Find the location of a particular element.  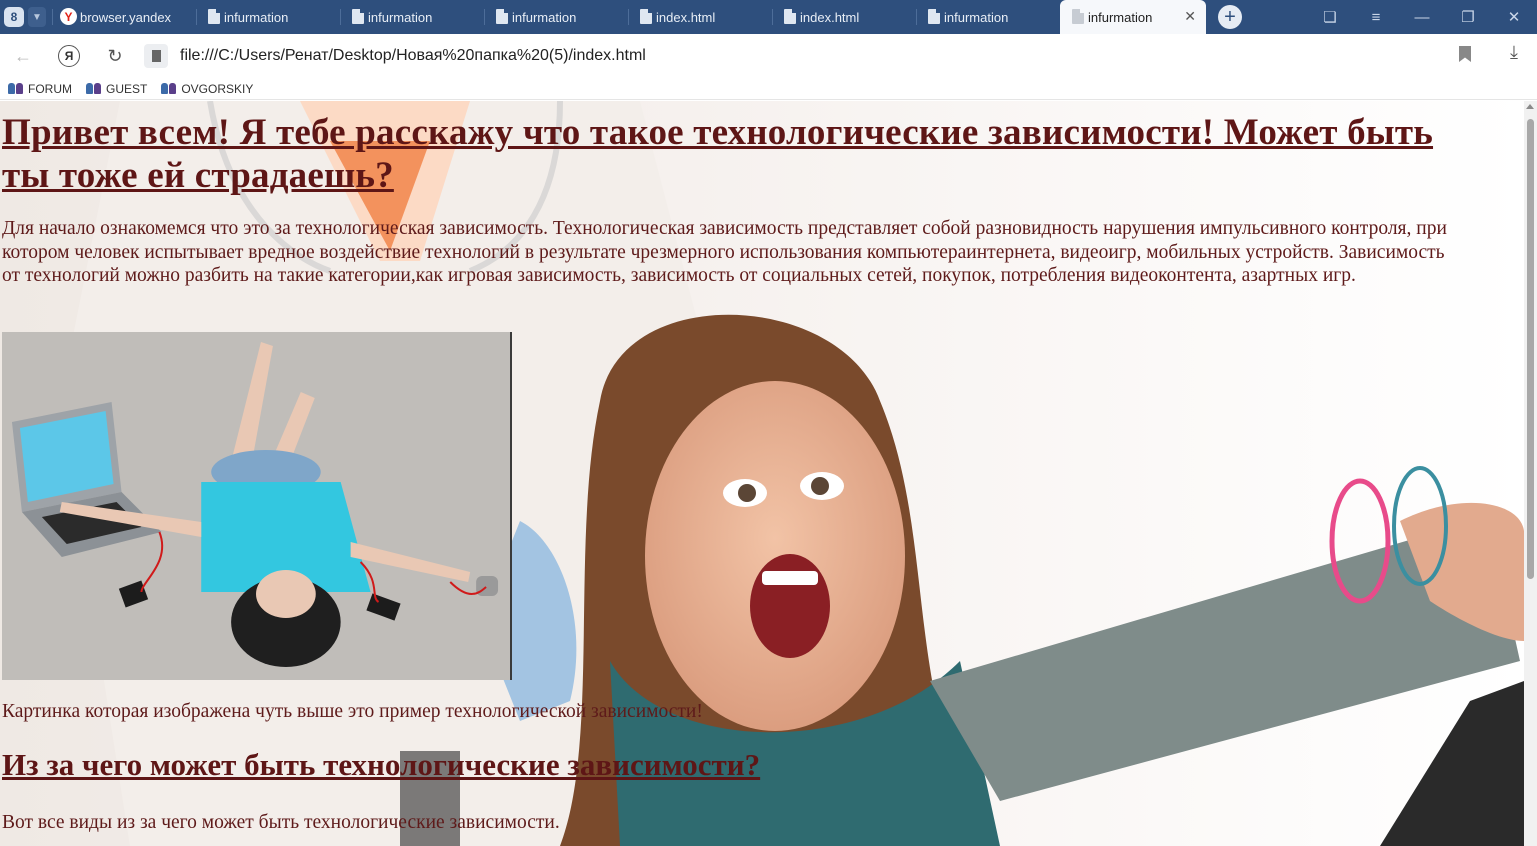

minimize-icon: — is located at coordinates (1422, 17).